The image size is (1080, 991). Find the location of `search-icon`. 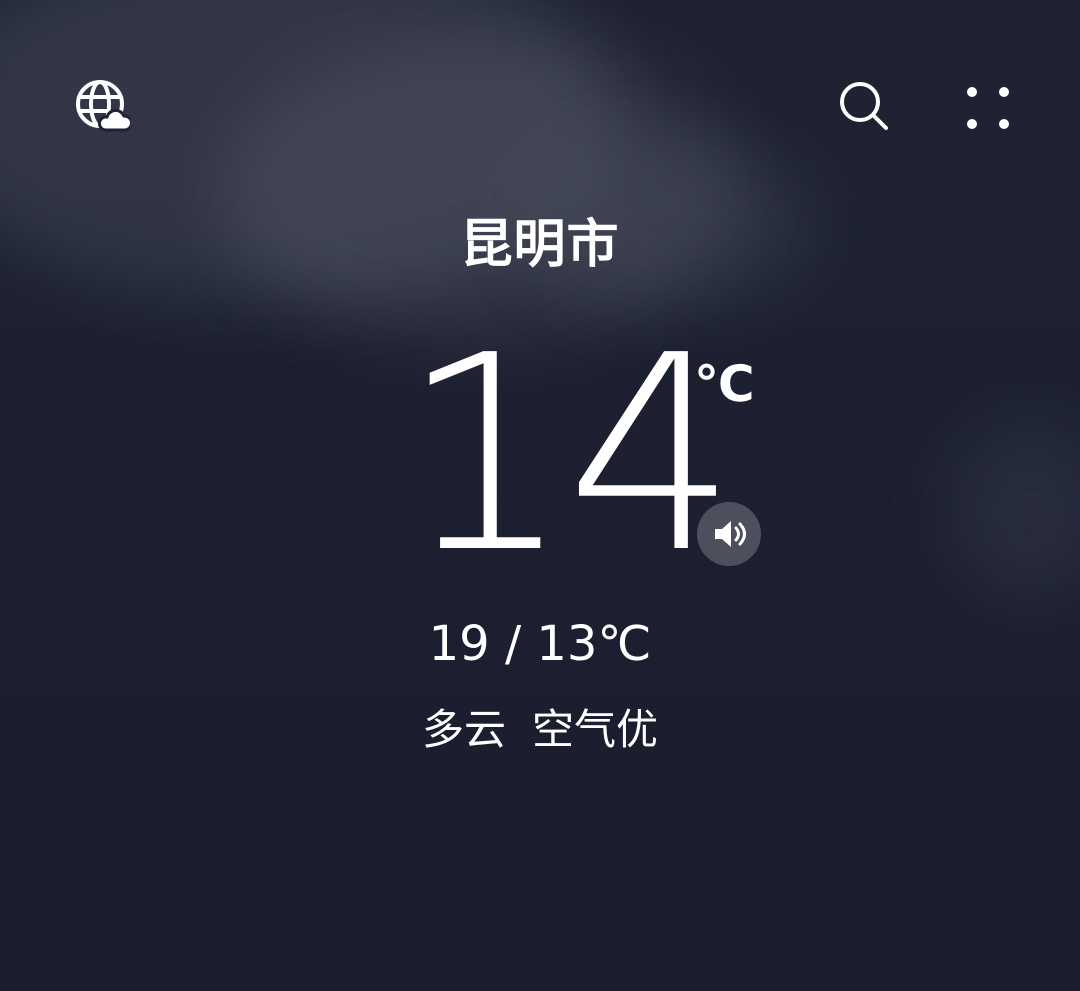

search-icon is located at coordinates (864, 106).